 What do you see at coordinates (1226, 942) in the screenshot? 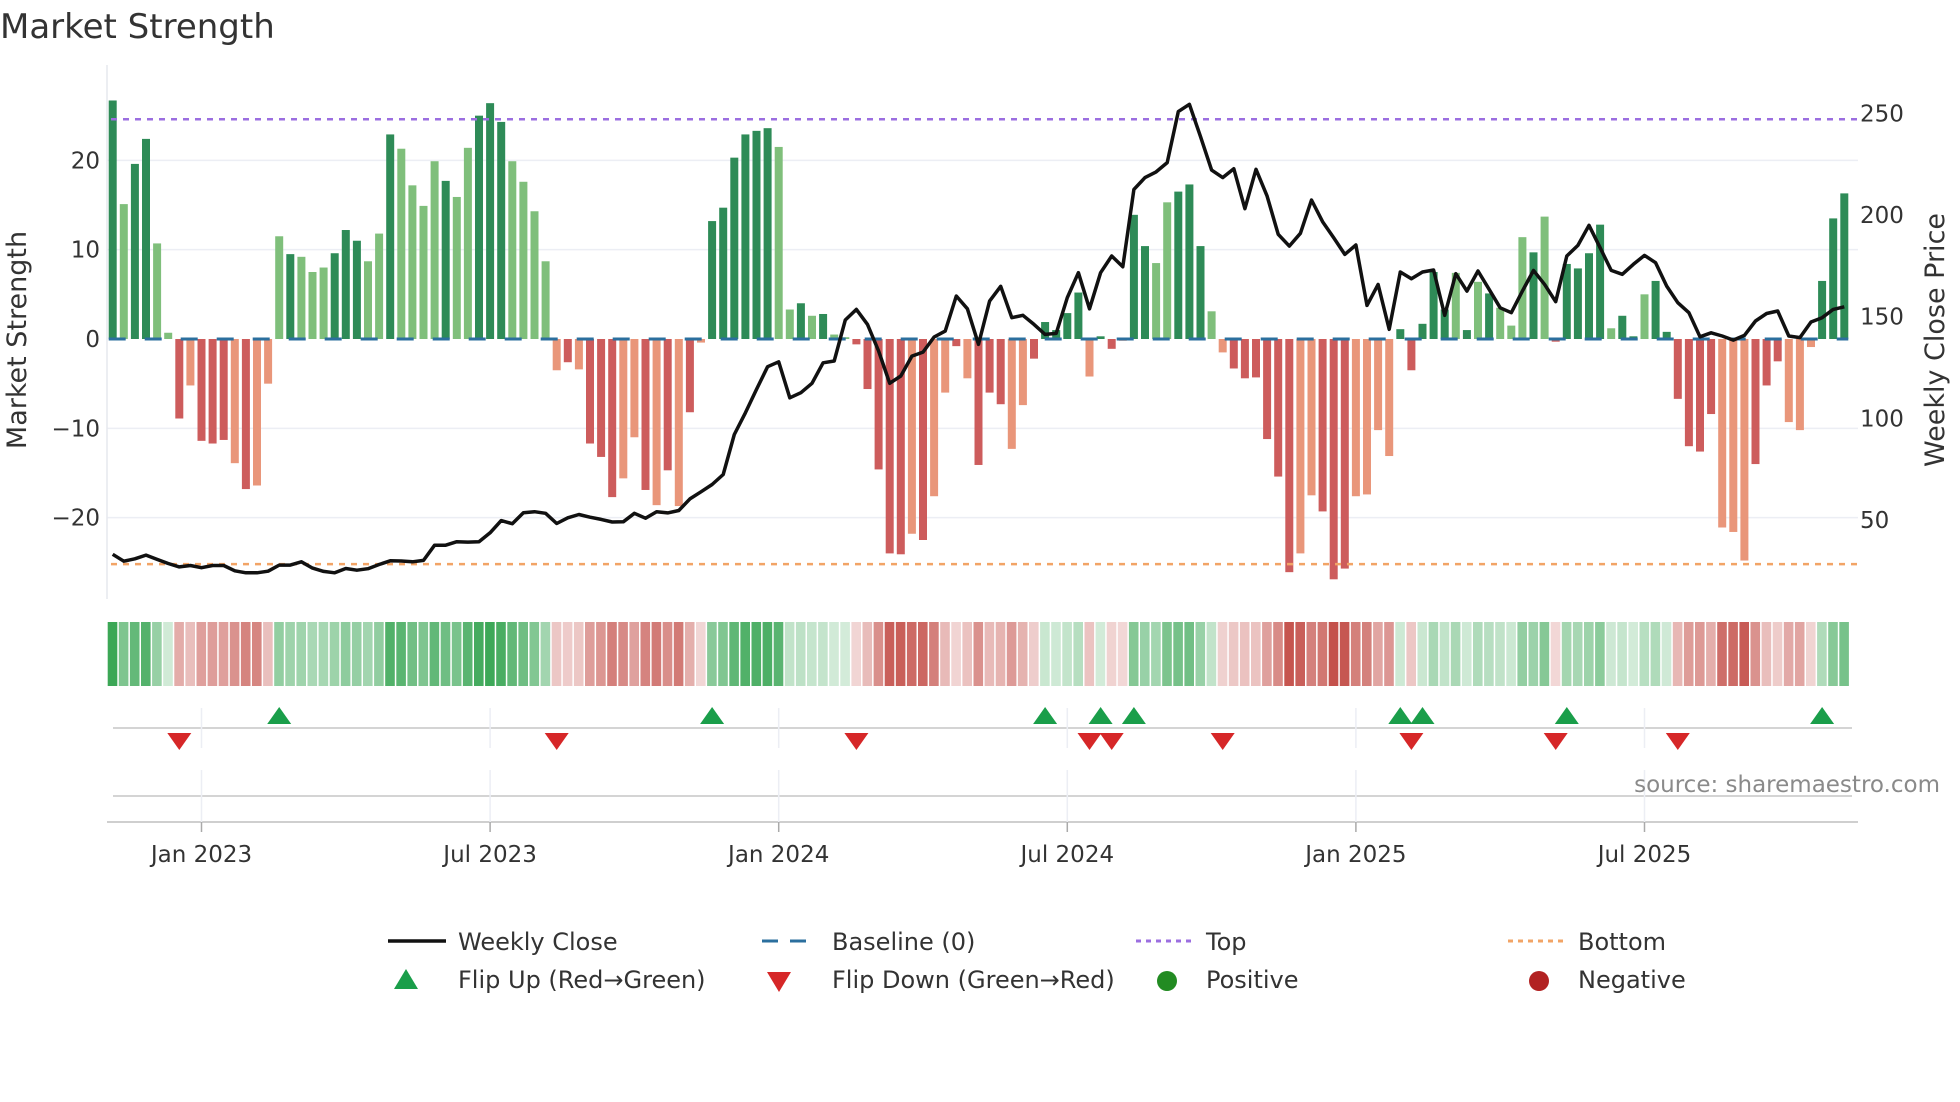
I see `legend-top: Top` at bounding box center [1226, 942].